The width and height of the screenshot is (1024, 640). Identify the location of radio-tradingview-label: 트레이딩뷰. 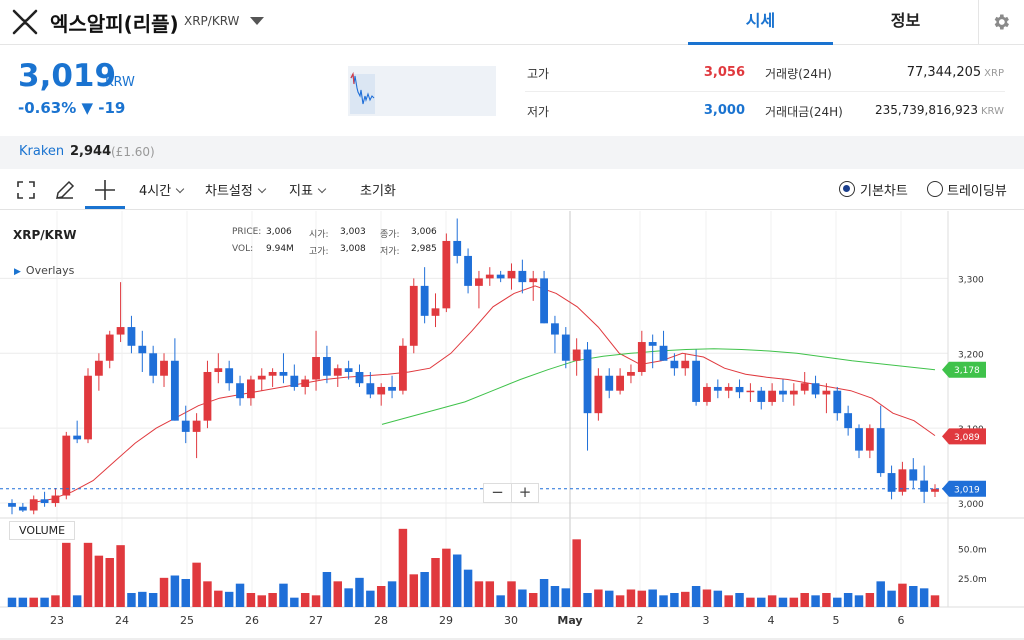
(977, 189).